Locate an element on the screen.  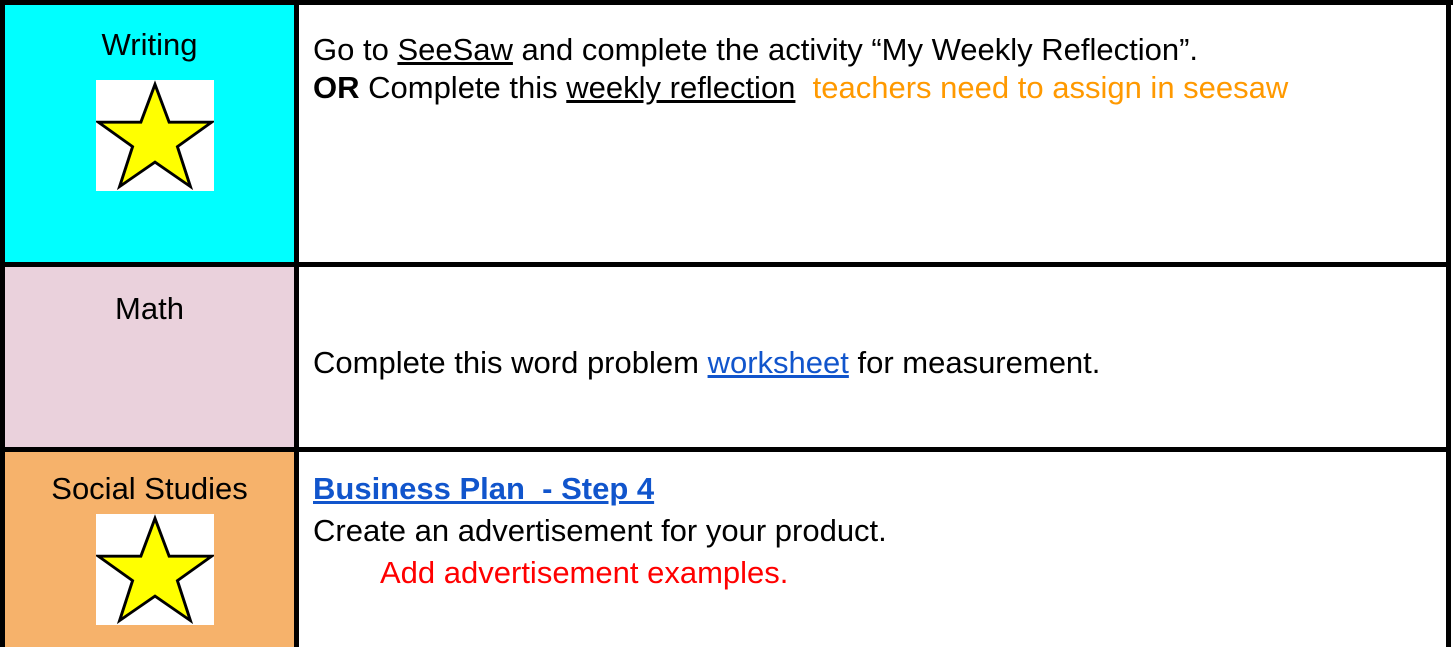
business-plan-line: Business Plan - Step 4 is located at coordinates (873, 489).